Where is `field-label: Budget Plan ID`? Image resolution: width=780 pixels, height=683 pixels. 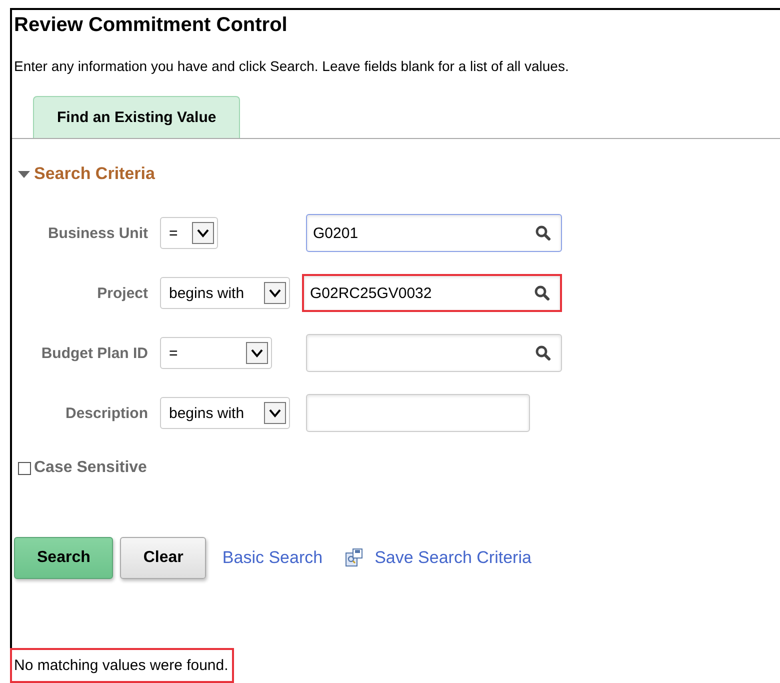
field-label: Budget Plan ID is located at coordinates (94, 353).